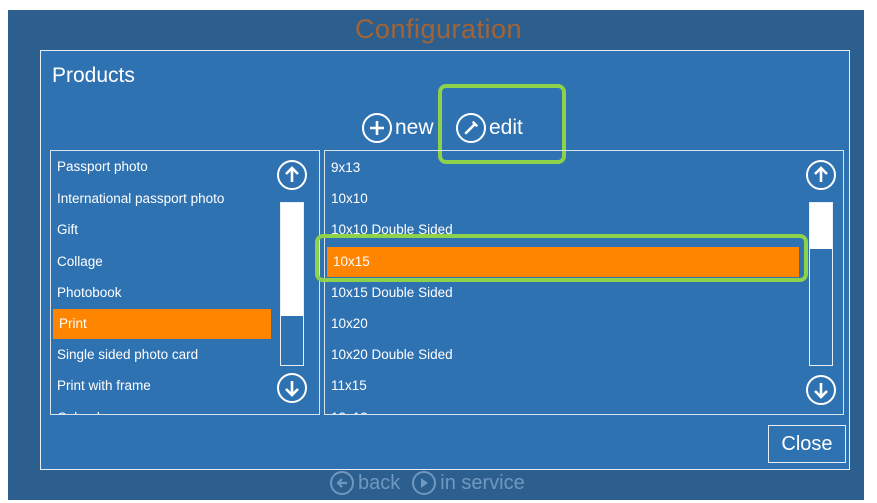  I want to click on plus-icon, so click(377, 128).